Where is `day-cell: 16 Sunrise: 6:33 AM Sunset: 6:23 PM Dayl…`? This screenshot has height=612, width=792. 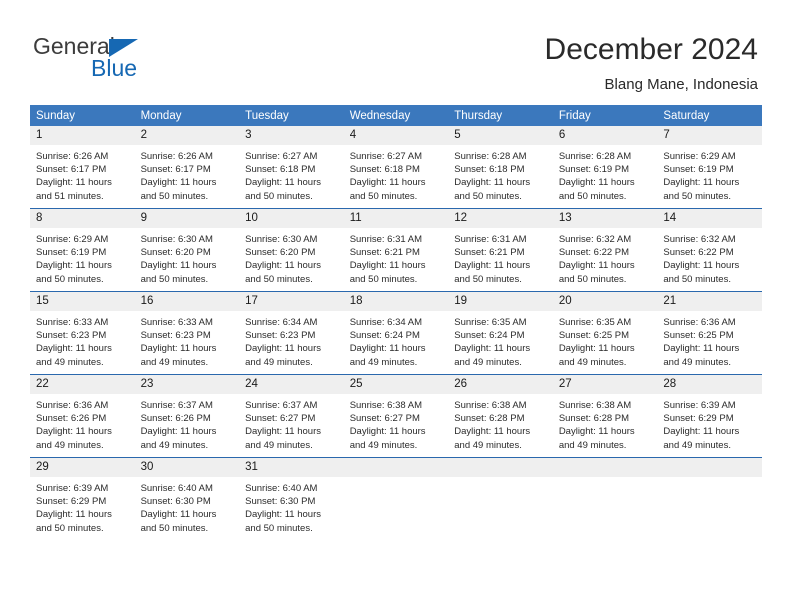
day-cell: 16 Sunrise: 6:33 AM Sunset: 6:23 PM Dayl… is located at coordinates (187, 333).